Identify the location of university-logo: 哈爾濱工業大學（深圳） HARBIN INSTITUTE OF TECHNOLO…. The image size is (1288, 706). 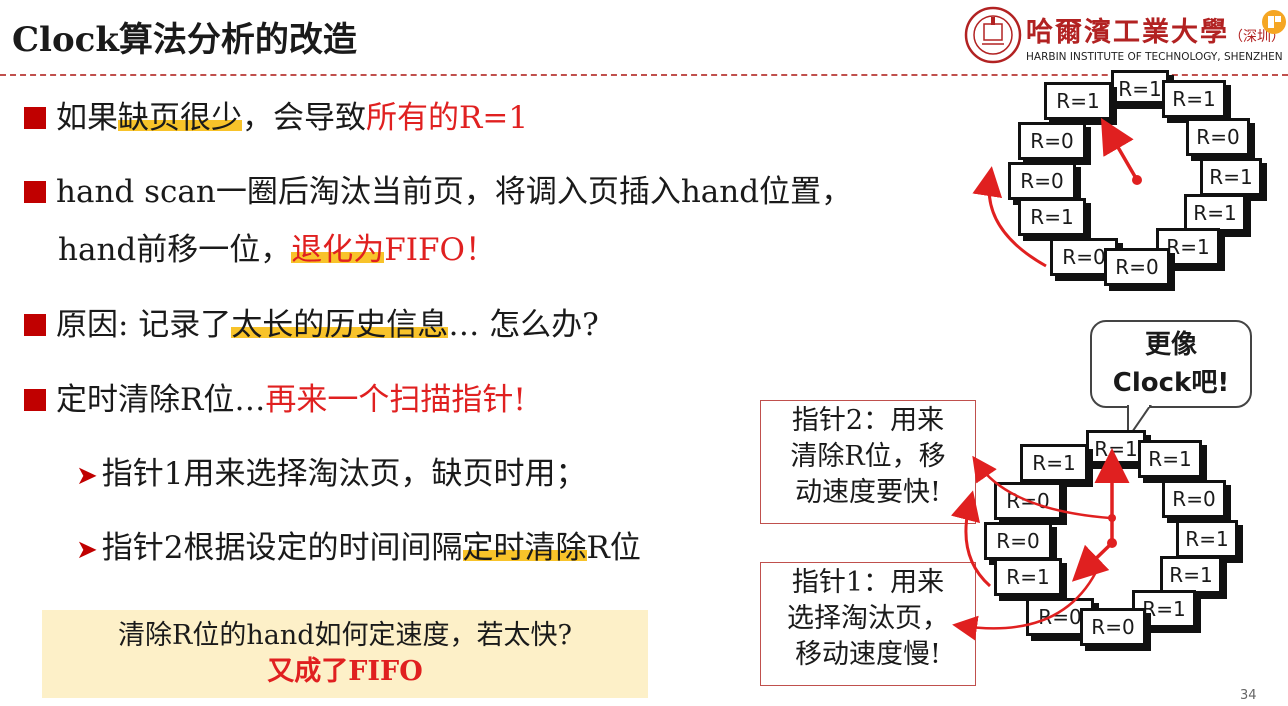
(1124, 36).